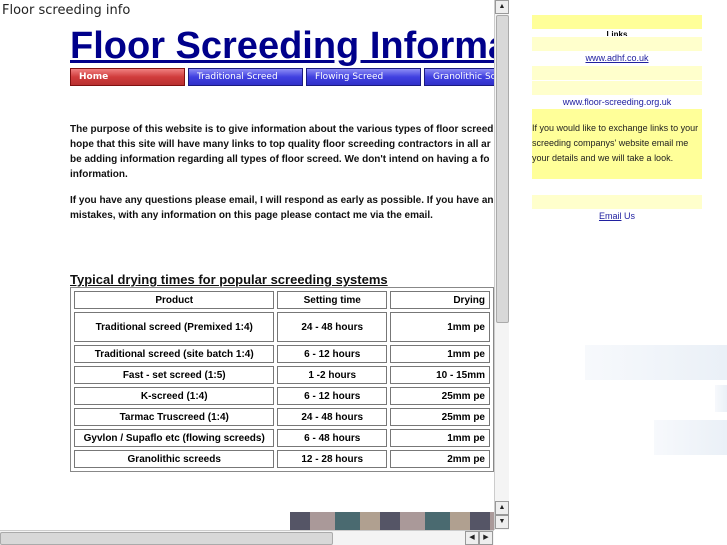 The image size is (727, 545). Describe the element at coordinates (440, 459) in the screenshot. I see `cell-drying: 2mm pe` at that location.